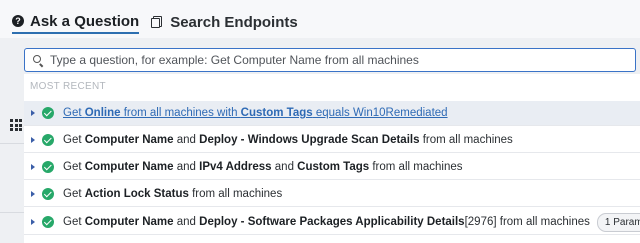 This screenshot has width=640, height=243. I want to click on question-search-box, so click(330, 60).